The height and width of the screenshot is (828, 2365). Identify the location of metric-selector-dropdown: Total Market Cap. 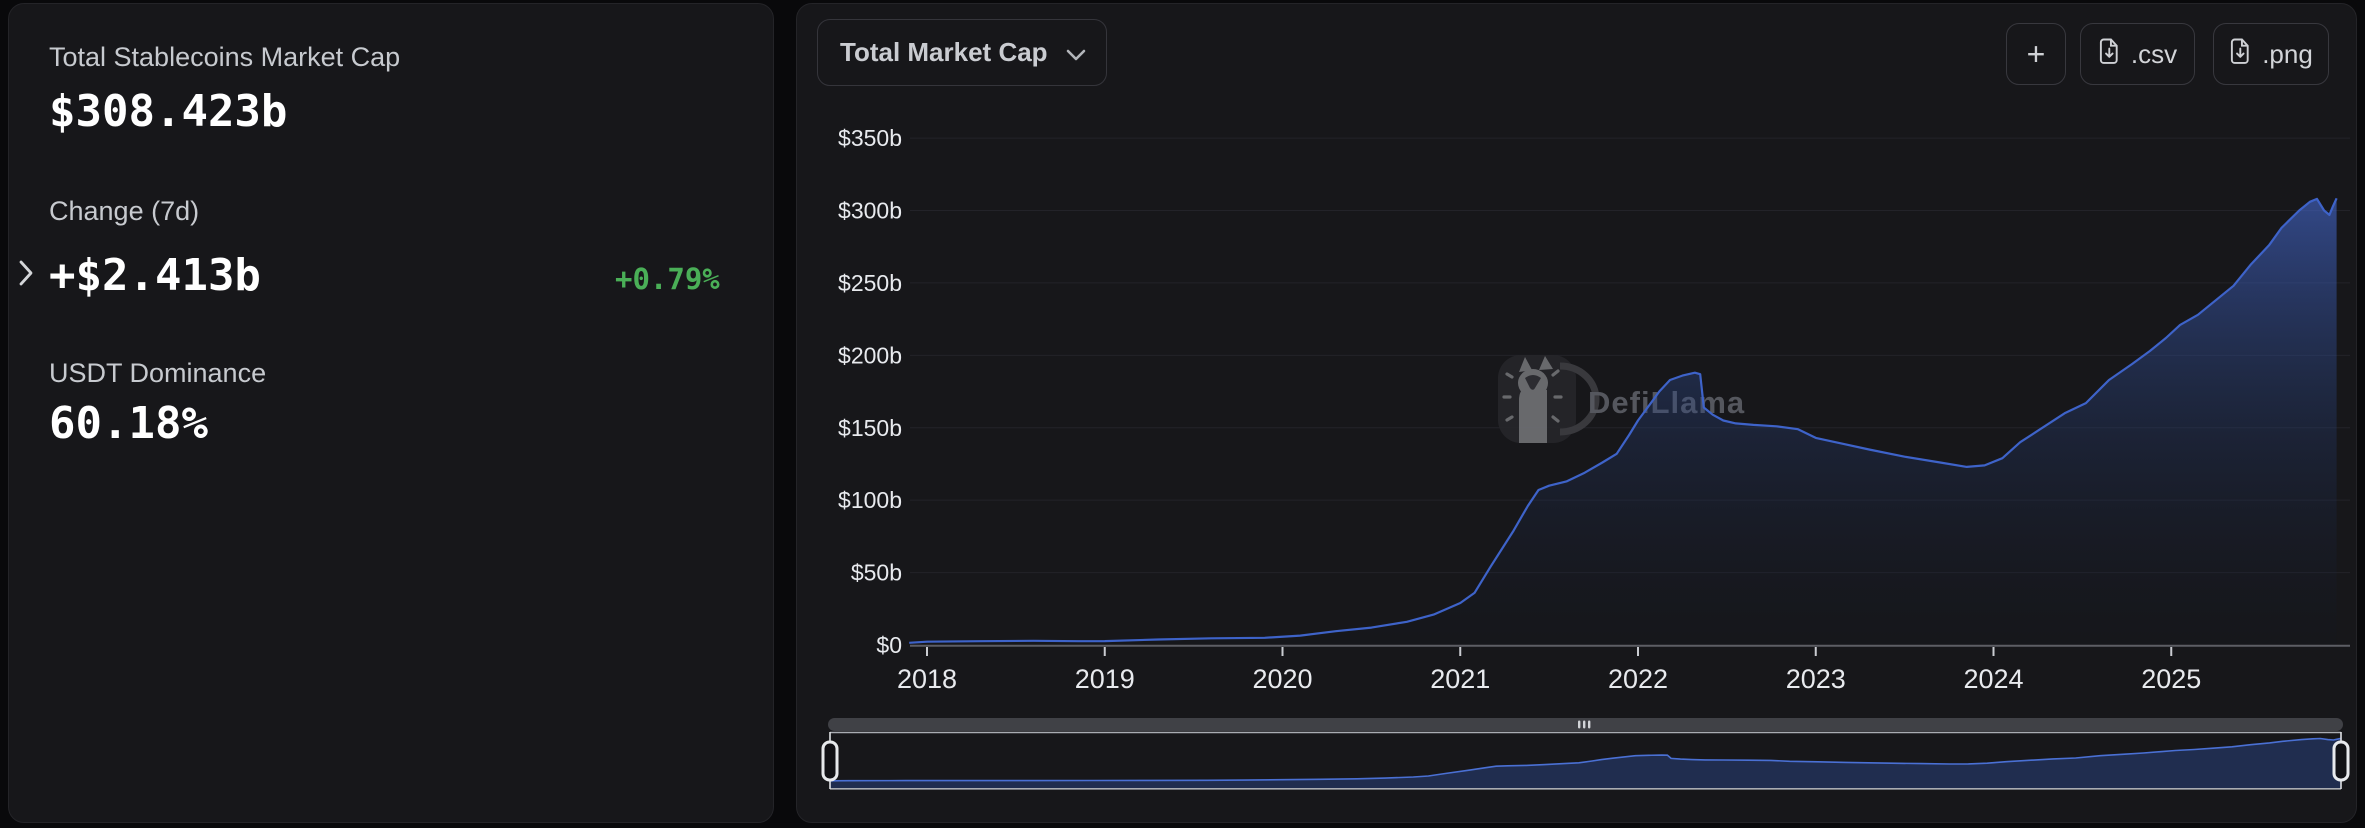
(962, 52).